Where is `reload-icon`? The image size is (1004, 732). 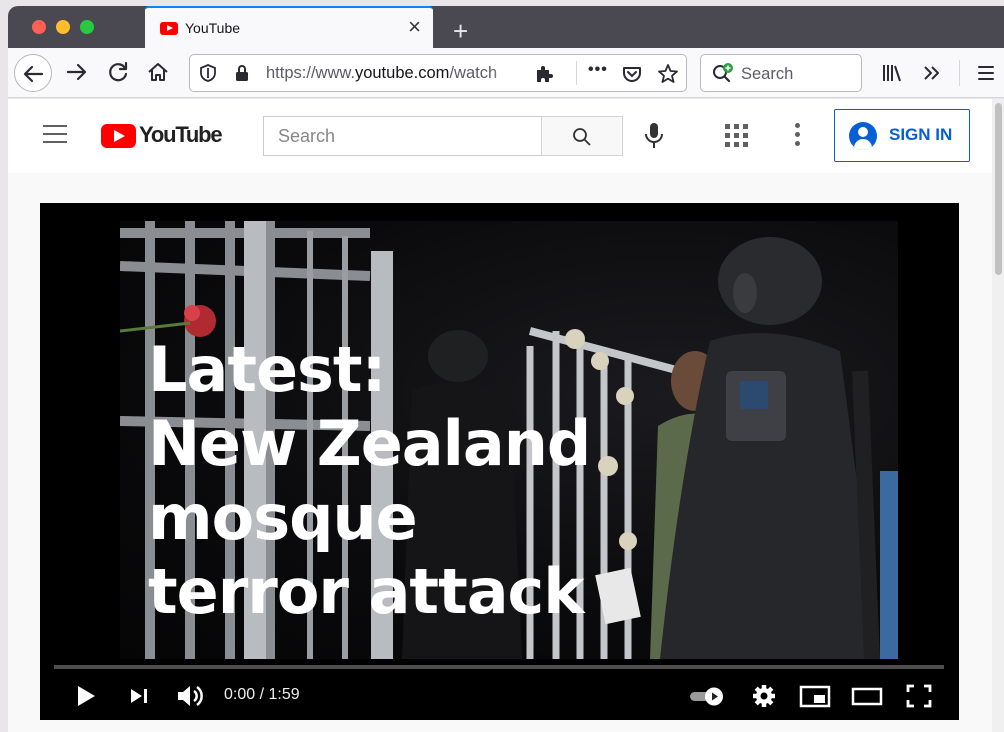
reload-icon is located at coordinates (118, 71).